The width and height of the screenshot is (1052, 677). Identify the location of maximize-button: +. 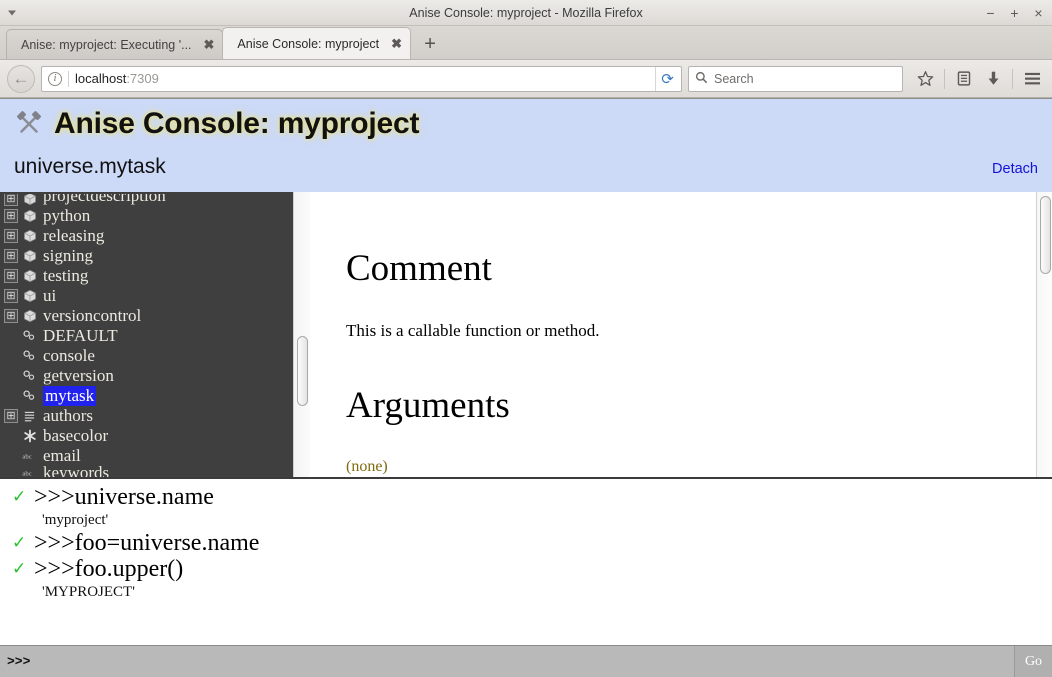
(1014, 13).